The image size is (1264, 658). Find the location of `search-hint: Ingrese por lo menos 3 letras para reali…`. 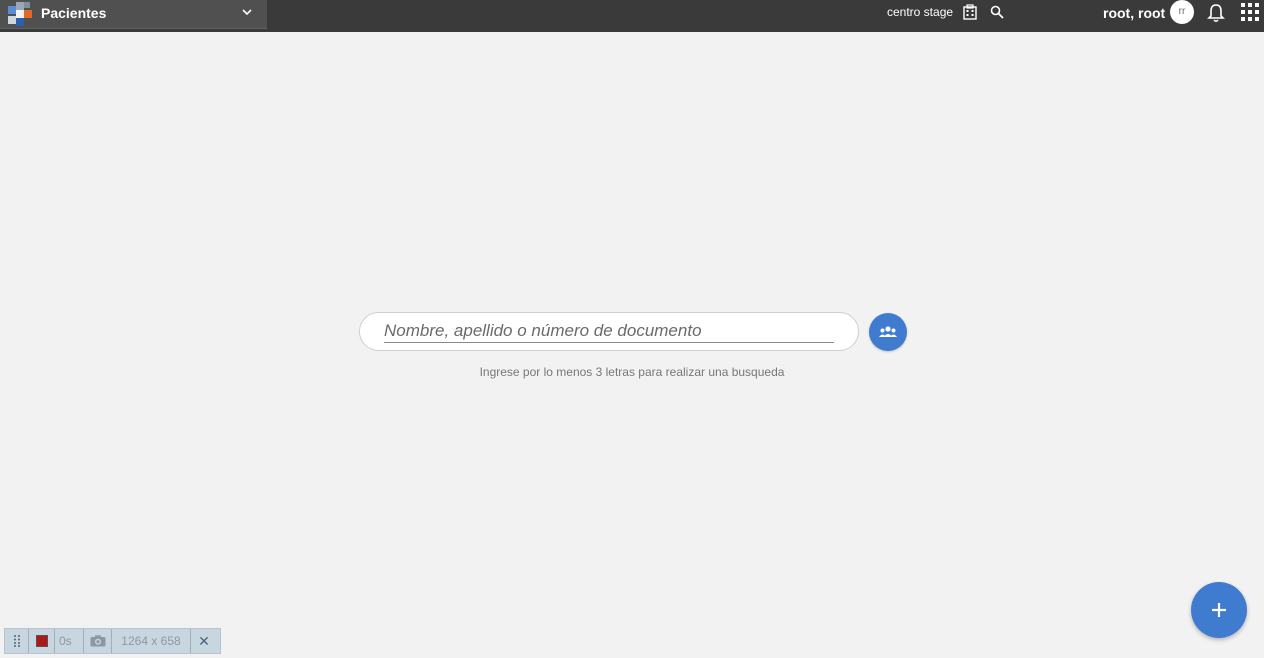

search-hint: Ingrese por lo menos 3 letras para reali… is located at coordinates (632, 372).